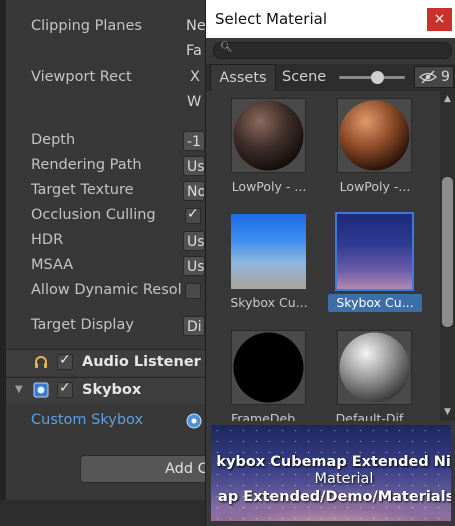 This screenshot has height=526, width=455. I want to click on grid-scrollbar: ▲ ▼, so click(447, 256).